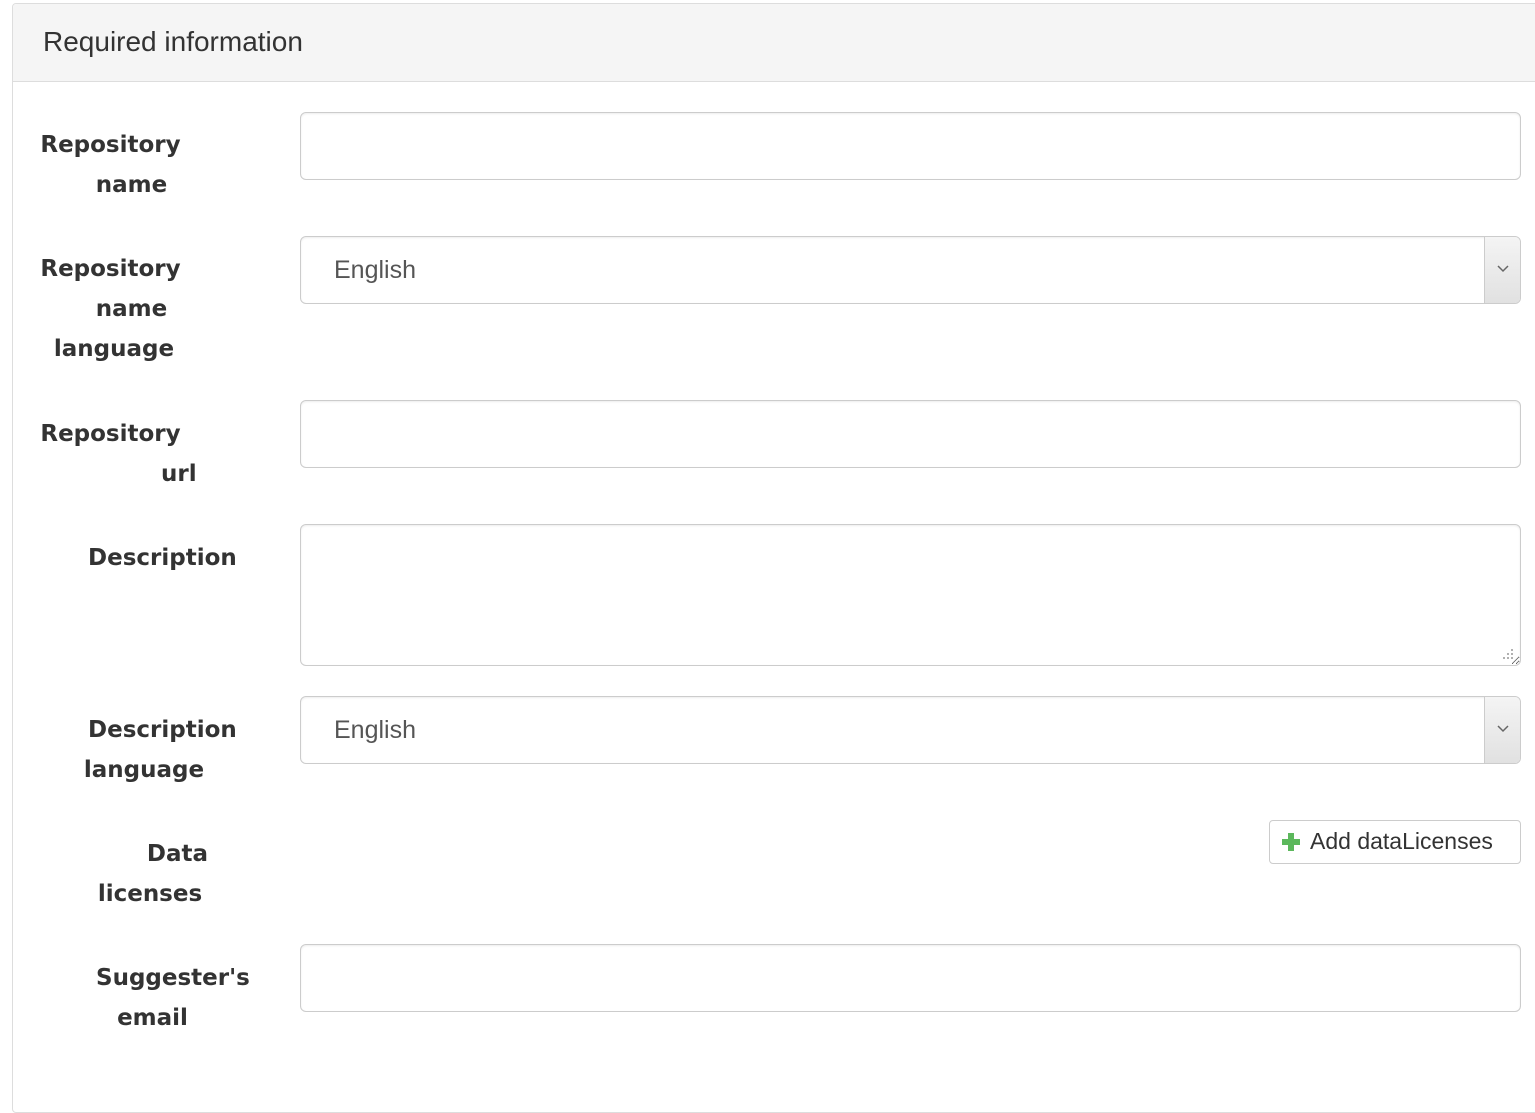 The image size is (1535, 1113). I want to click on repository-name-language-value: English, so click(375, 270).